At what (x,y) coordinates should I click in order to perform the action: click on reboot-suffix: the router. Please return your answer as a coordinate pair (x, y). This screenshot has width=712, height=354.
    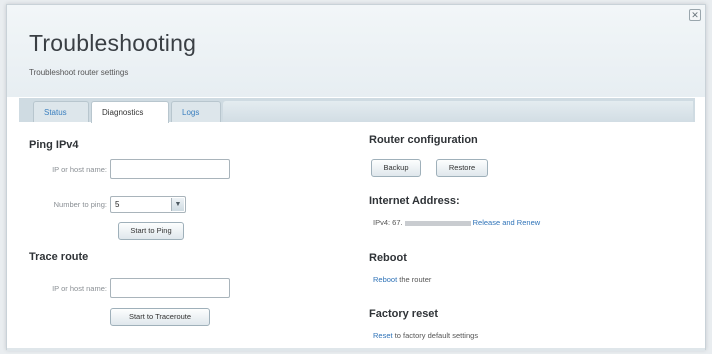
    Looking at the image, I should click on (415, 279).